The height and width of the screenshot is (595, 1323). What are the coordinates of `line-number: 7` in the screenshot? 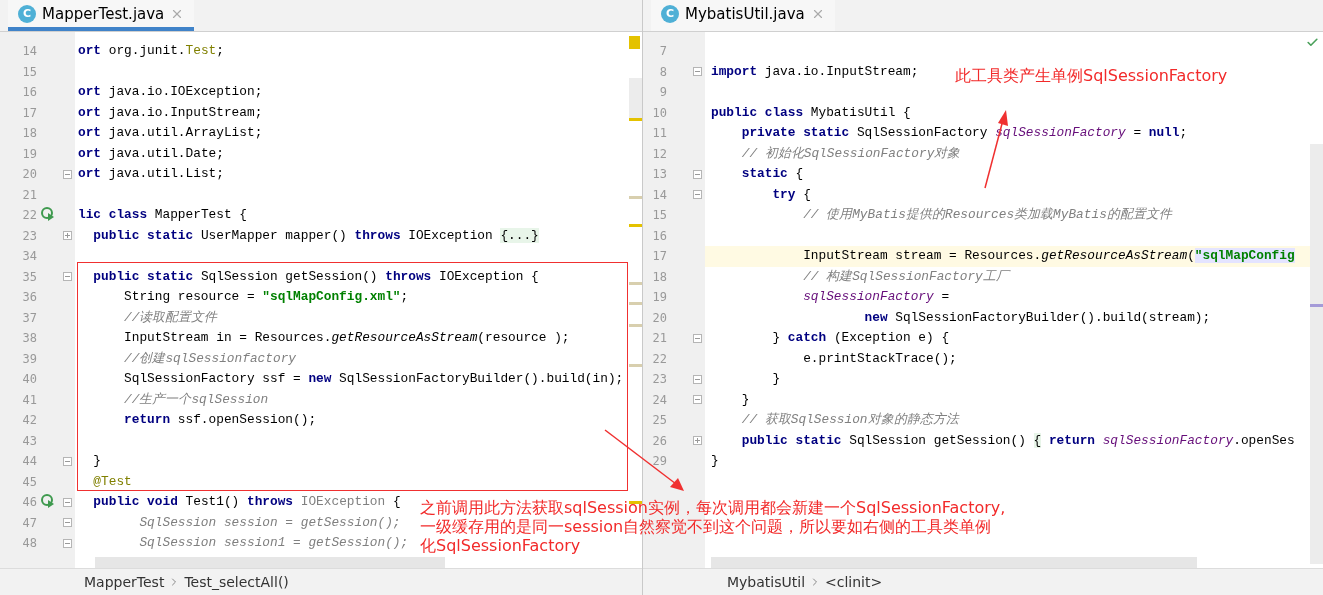 It's located at (663, 51).